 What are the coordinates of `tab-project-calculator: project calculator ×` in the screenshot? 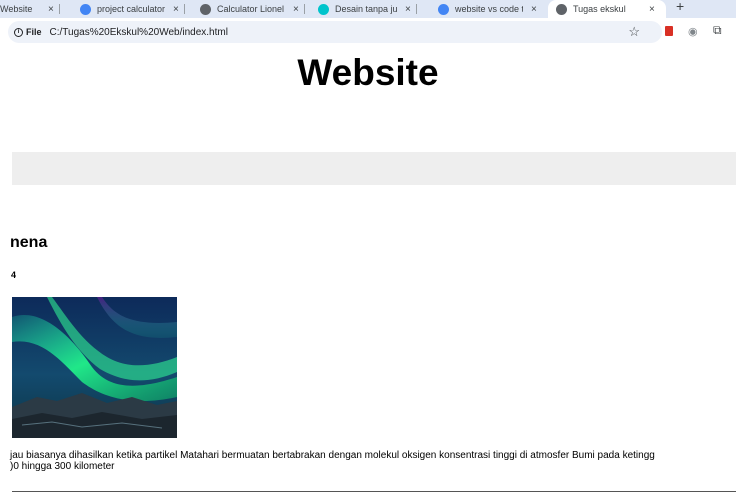 It's located at (132, 9).